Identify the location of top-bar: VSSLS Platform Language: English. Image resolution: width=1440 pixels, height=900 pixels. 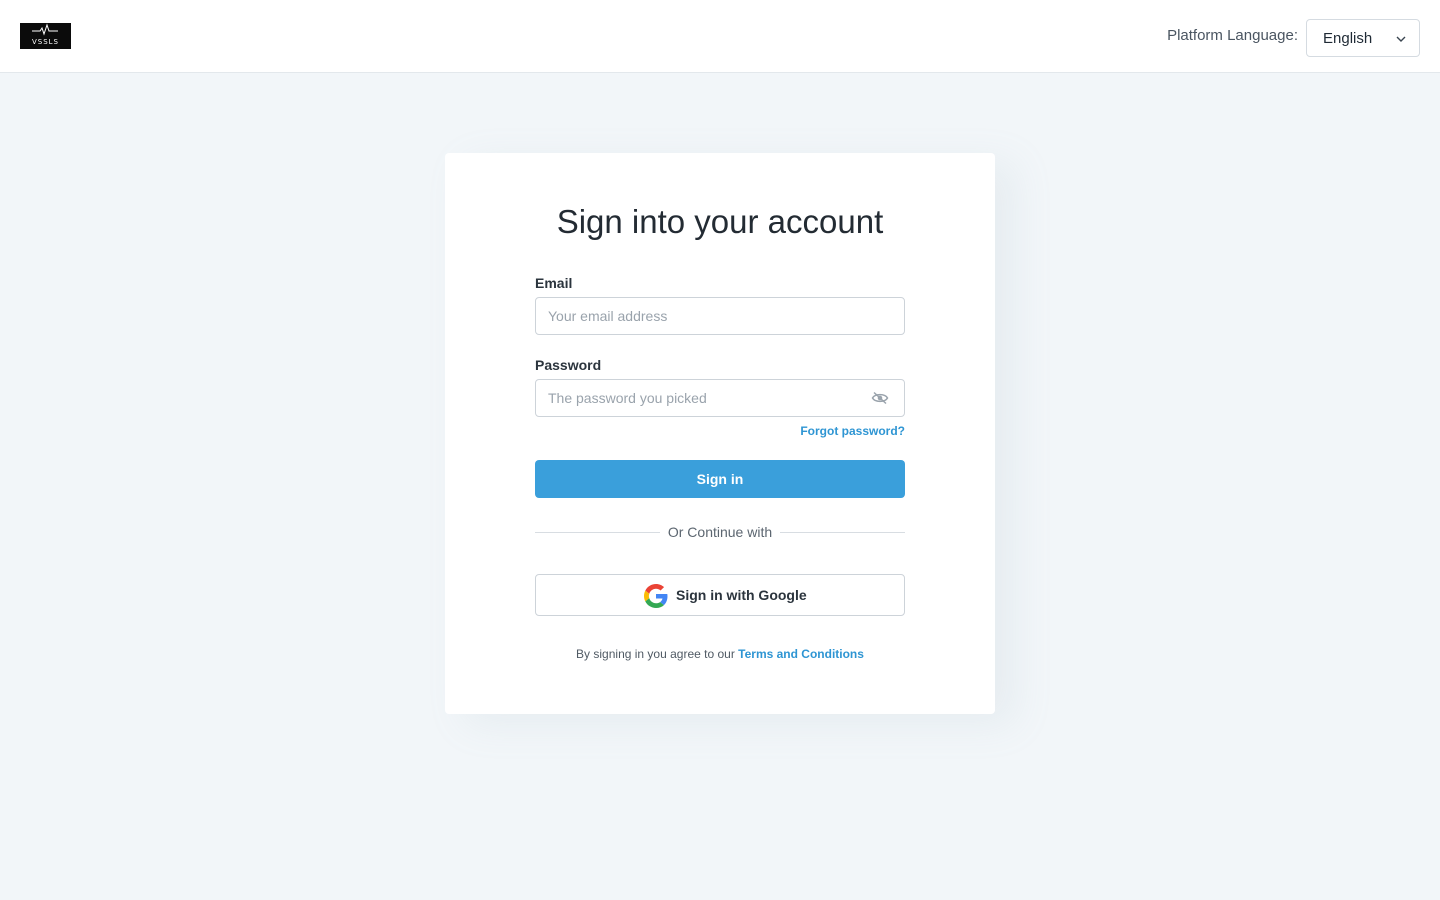
(720, 36).